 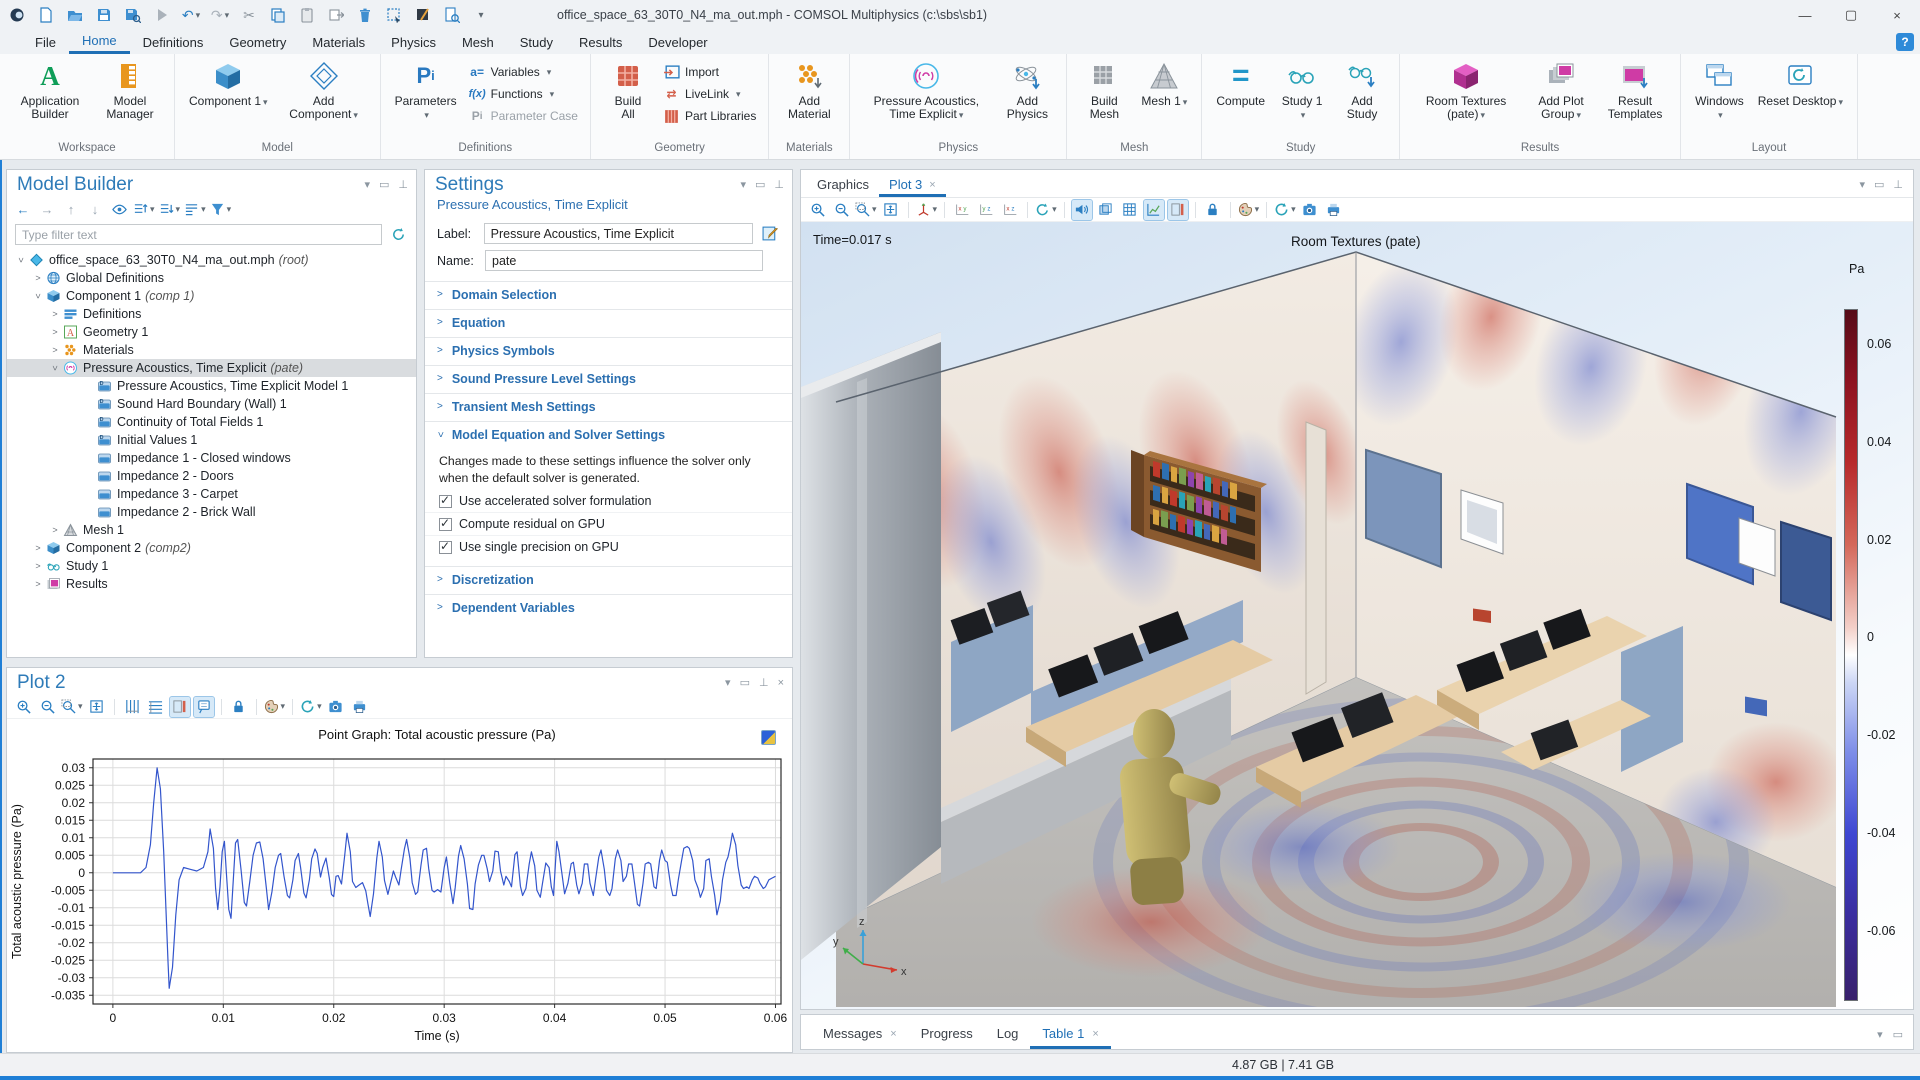 What do you see at coordinates (926, 210) in the screenshot?
I see `go-to-default-view-button: ▾` at bounding box center [926, 210].